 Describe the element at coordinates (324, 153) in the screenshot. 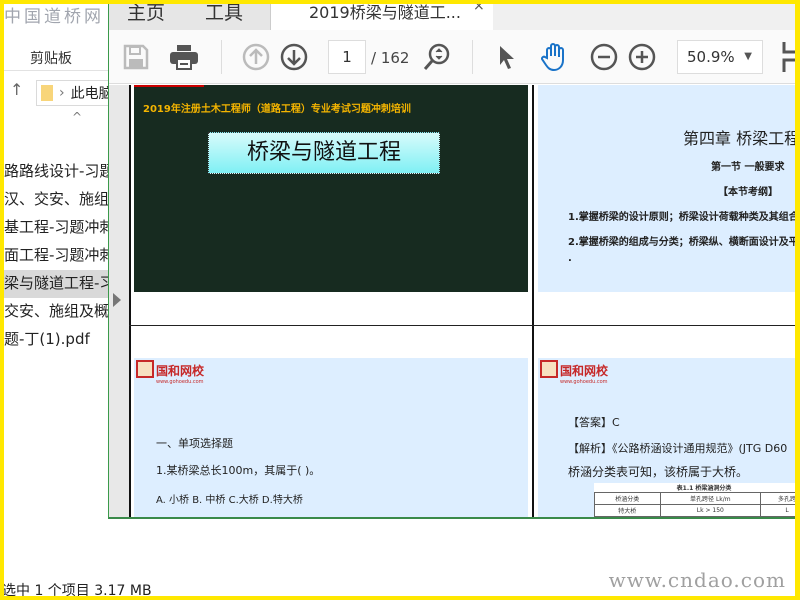

I see `page-title: 桥梁与隧道工程` at that location.